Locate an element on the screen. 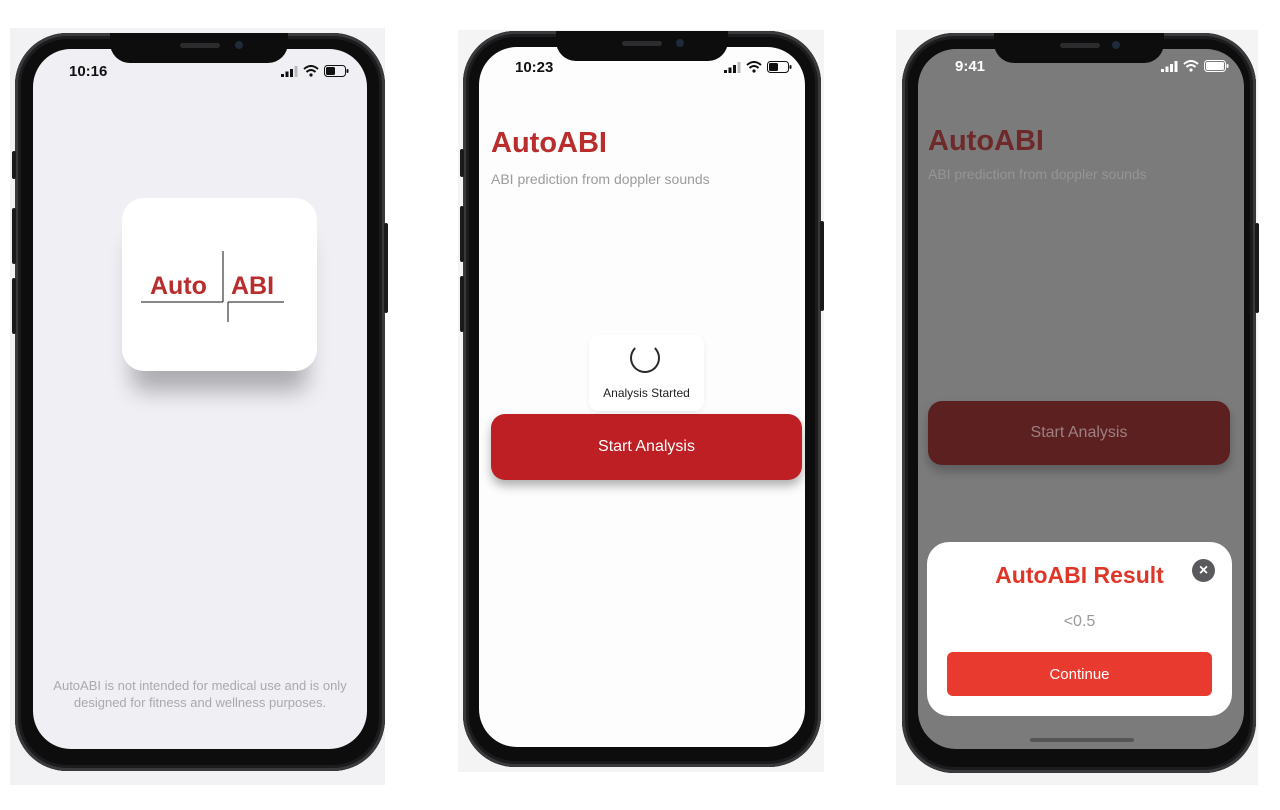 Image resolution: width=1280 pixels, height=810 pixels. loading-spinner-icon is located at coordinates (645, 358).